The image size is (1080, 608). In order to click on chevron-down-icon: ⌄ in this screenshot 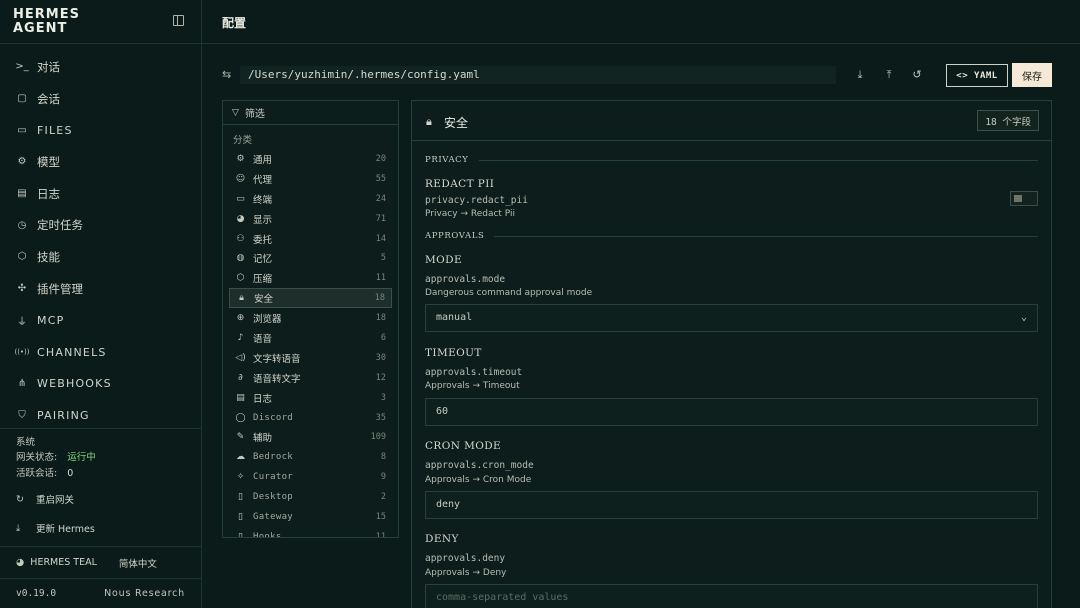, I will do `click(1023, 317)`.